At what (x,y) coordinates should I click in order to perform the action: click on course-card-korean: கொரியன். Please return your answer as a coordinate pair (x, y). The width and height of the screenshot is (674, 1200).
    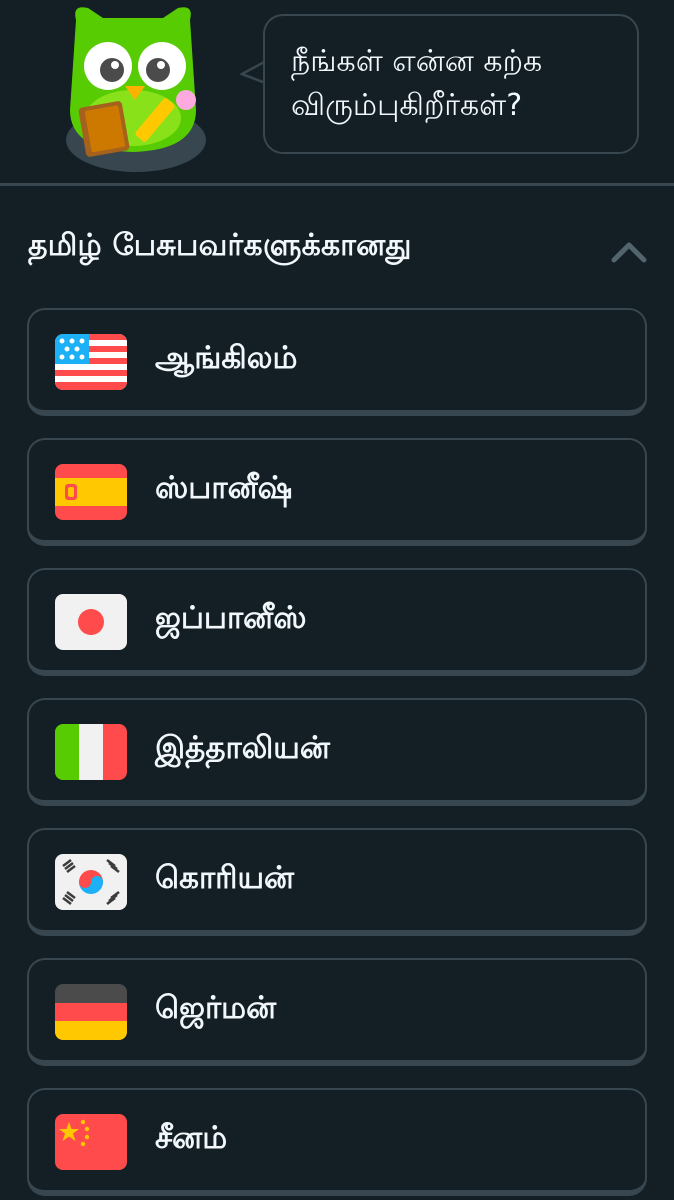
    Looking at the image, I should click on (337, 882).